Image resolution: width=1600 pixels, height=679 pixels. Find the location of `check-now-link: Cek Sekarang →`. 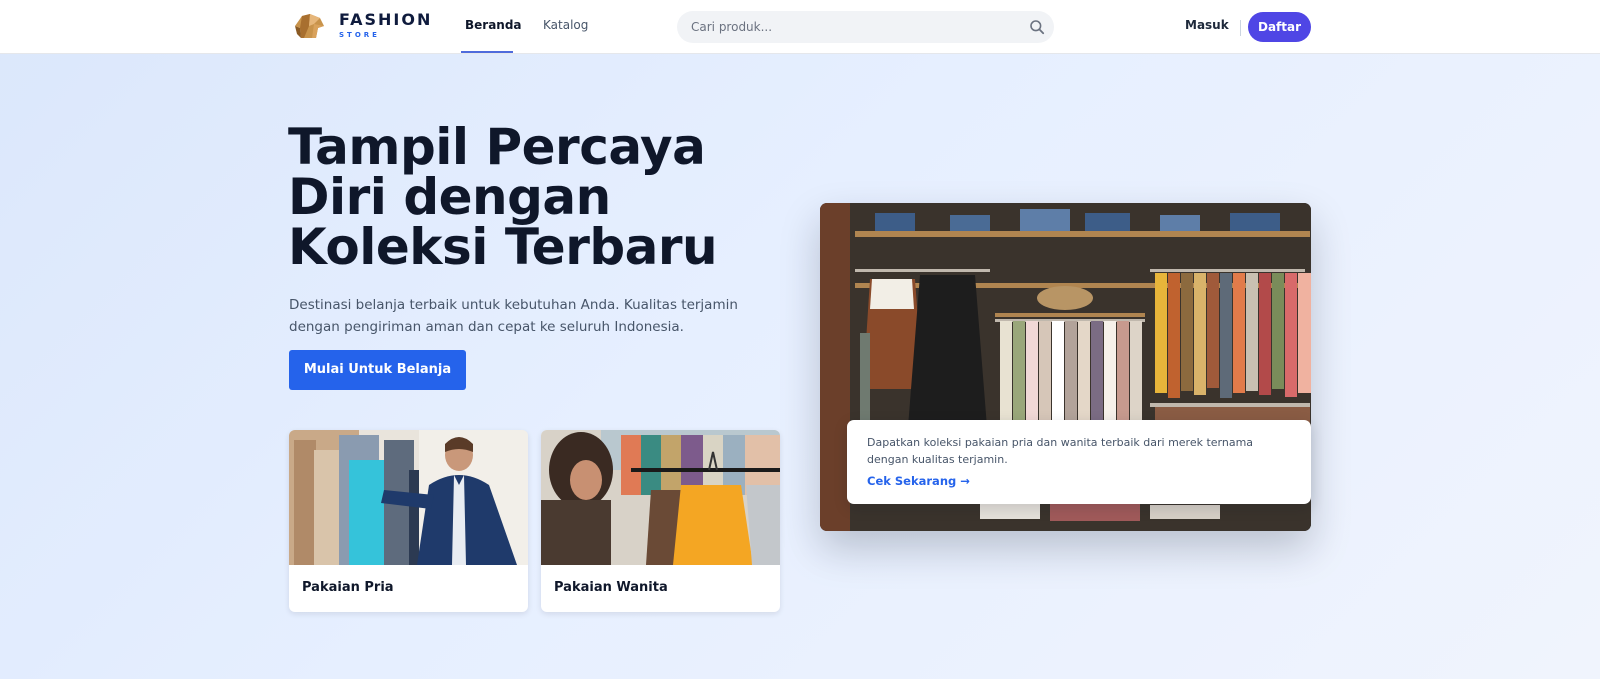

check-now-link: Cek Sekarang → is located at coordinates (918, 481).